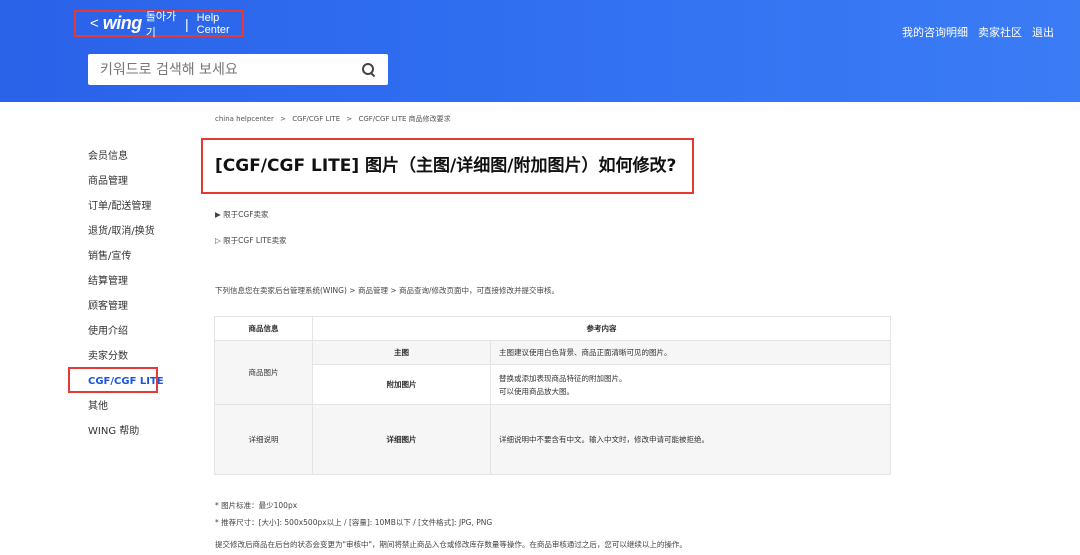  What do you see at coordinates (148, 412) in the screenshot?
I see `sidebar-item-other: 其他` at bounding box center [148, 412].